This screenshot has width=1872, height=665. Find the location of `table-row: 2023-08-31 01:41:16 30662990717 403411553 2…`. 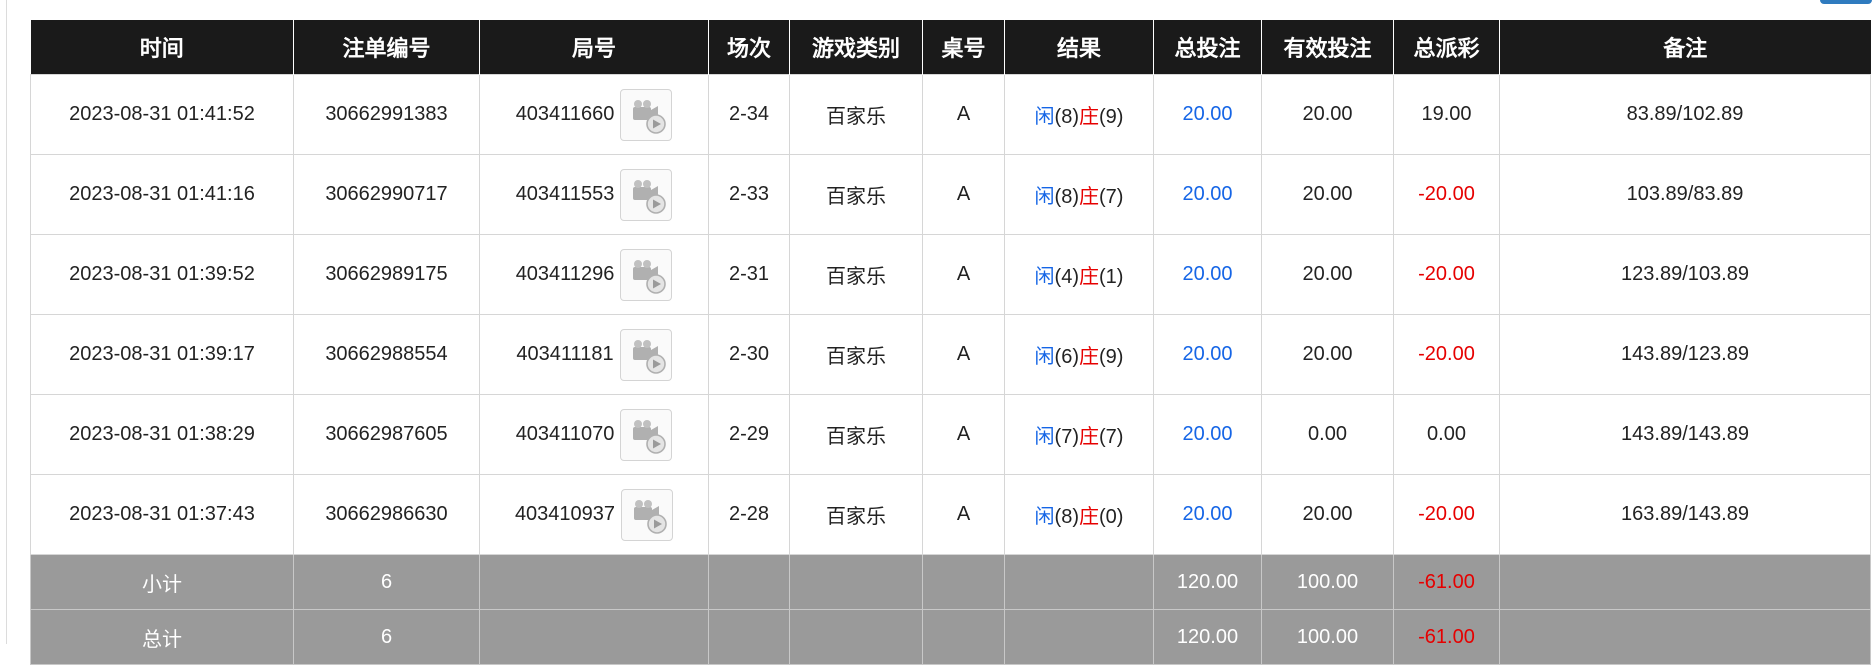

table-row: 2023-08-31 01:41:16 30662990717 403411553 2… is located at coordinates (950, 194).